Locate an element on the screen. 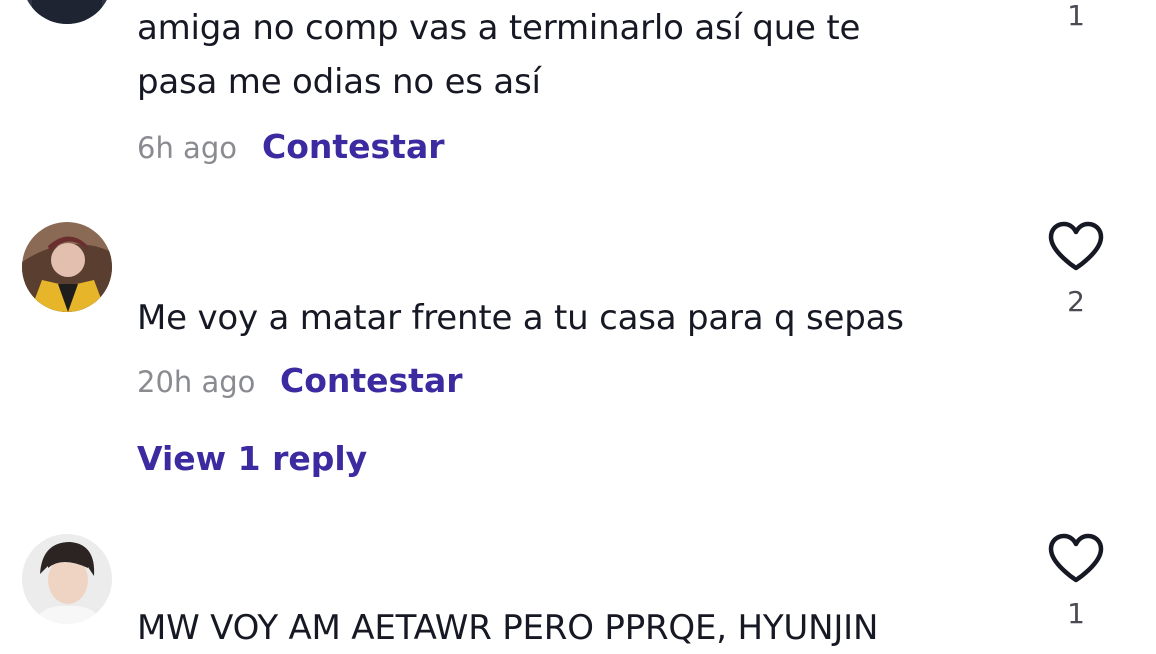  view-replies-button: View 1 reply is located at coordinates (252, 459).